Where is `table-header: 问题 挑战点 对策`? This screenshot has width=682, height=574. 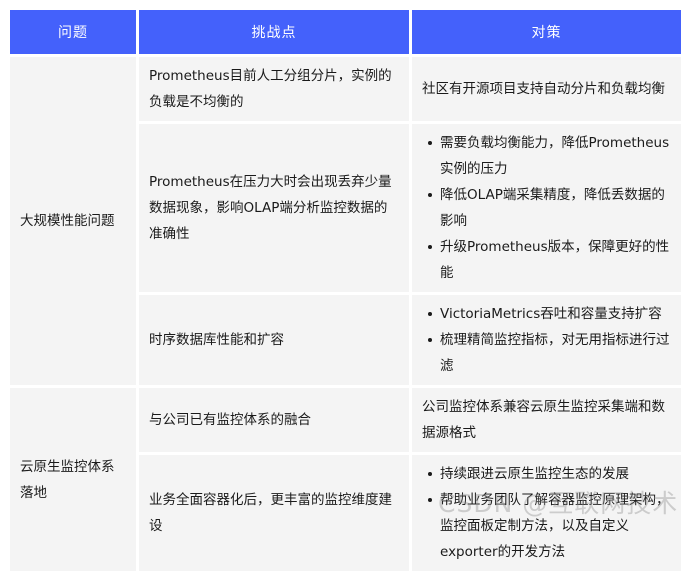 table-header: 问题 挑战点 对策 is located at coordinates (345, 32).